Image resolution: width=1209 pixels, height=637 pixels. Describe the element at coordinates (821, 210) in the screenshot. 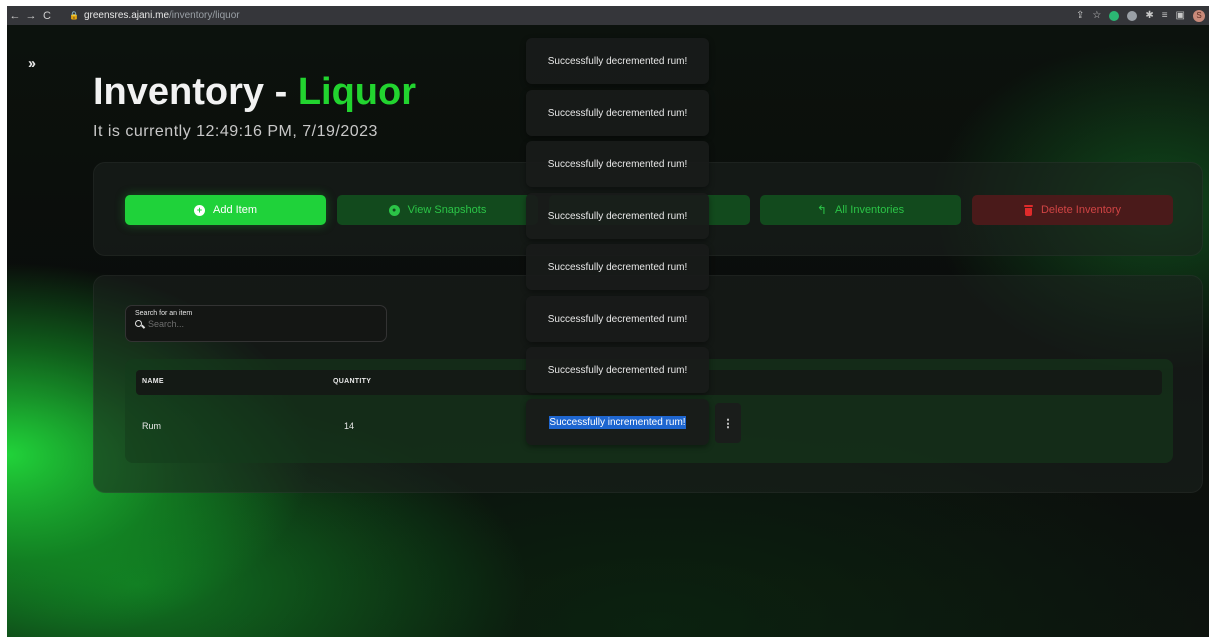

I see `undo-arrow-icon: ↰` at that location.